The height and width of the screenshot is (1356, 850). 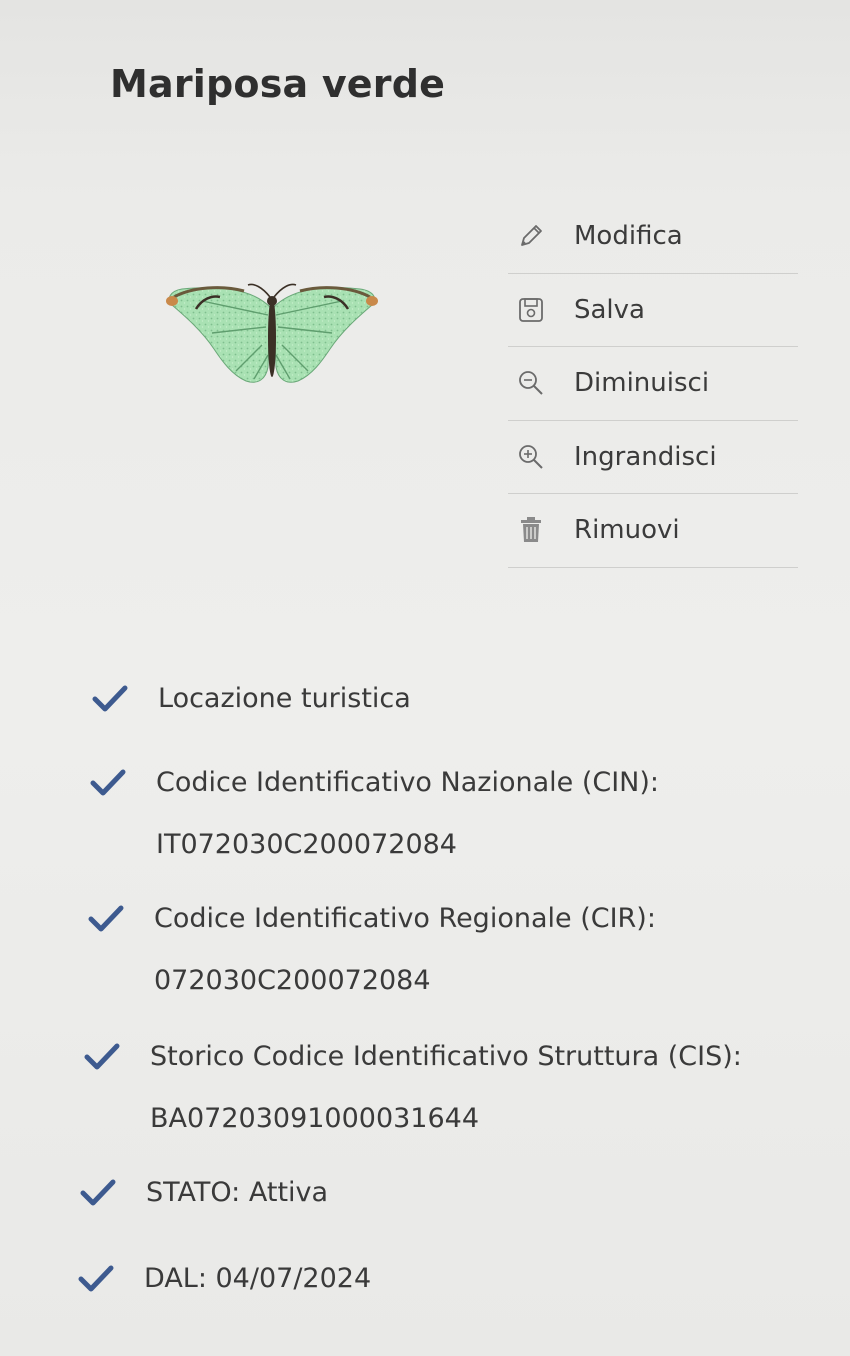 I want to click on info-type-text: Locazione turistica, so click(x=284, y=698).